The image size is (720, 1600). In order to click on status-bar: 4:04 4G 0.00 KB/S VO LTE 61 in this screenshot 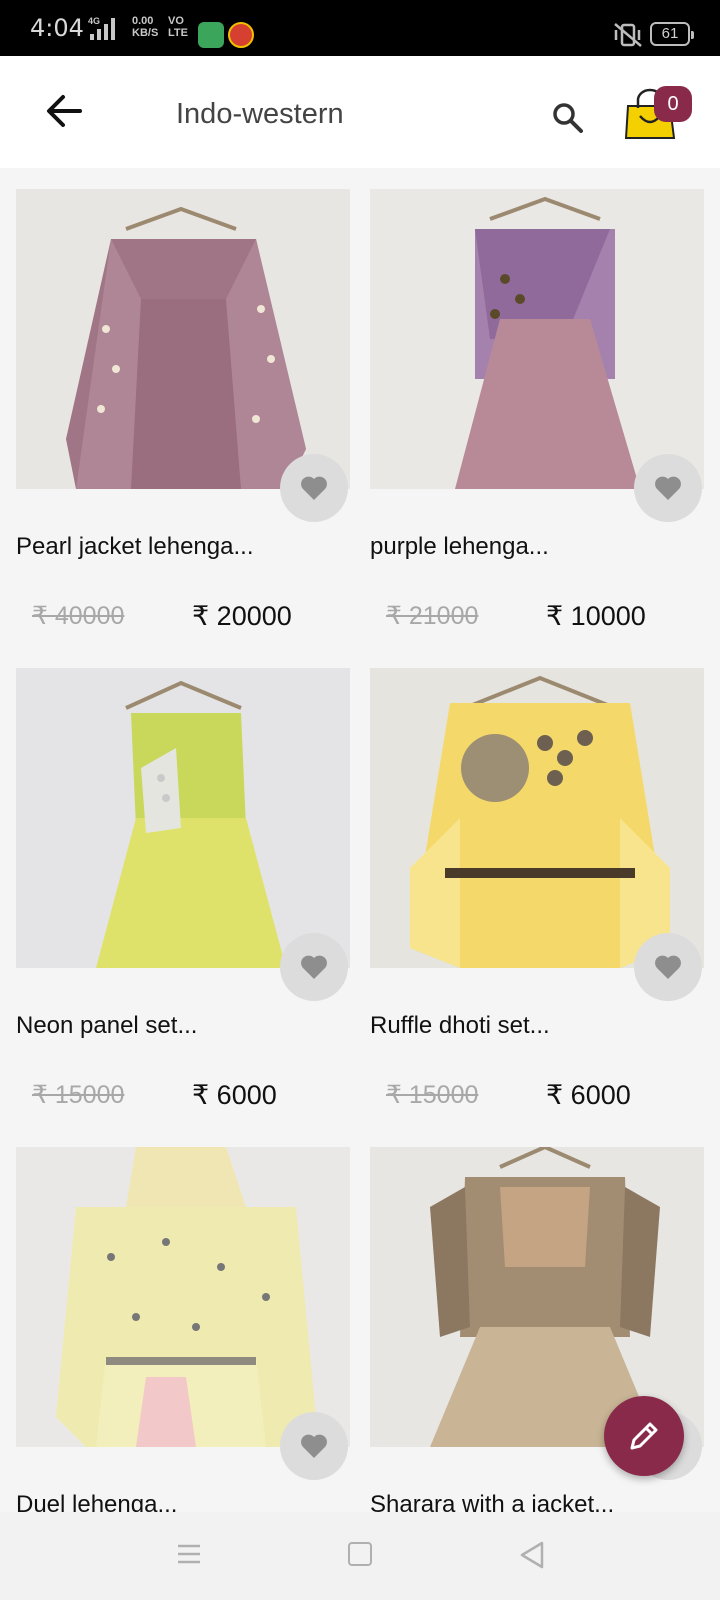, I will do `click(360, 28)`.